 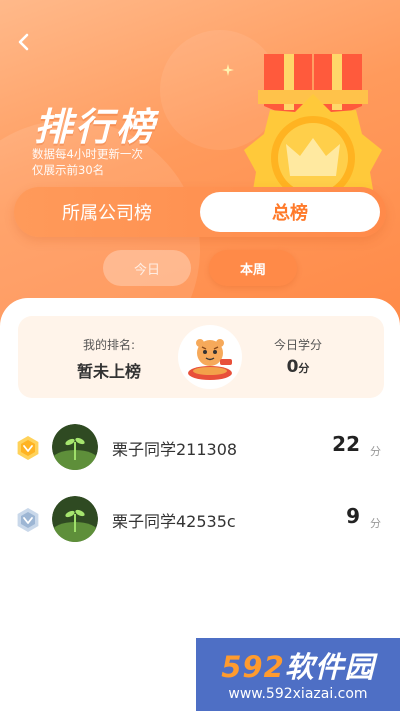 I want to click on update-note: 数据每4小时更新一次, so click(x=87, y=154).